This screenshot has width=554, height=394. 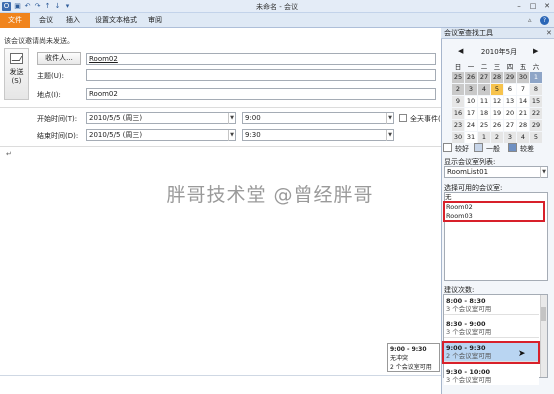 What do you see at coordinates (544, 20) in the screenshot?
I see `help-icon-circle: ?` at bounding box center [544, 20].